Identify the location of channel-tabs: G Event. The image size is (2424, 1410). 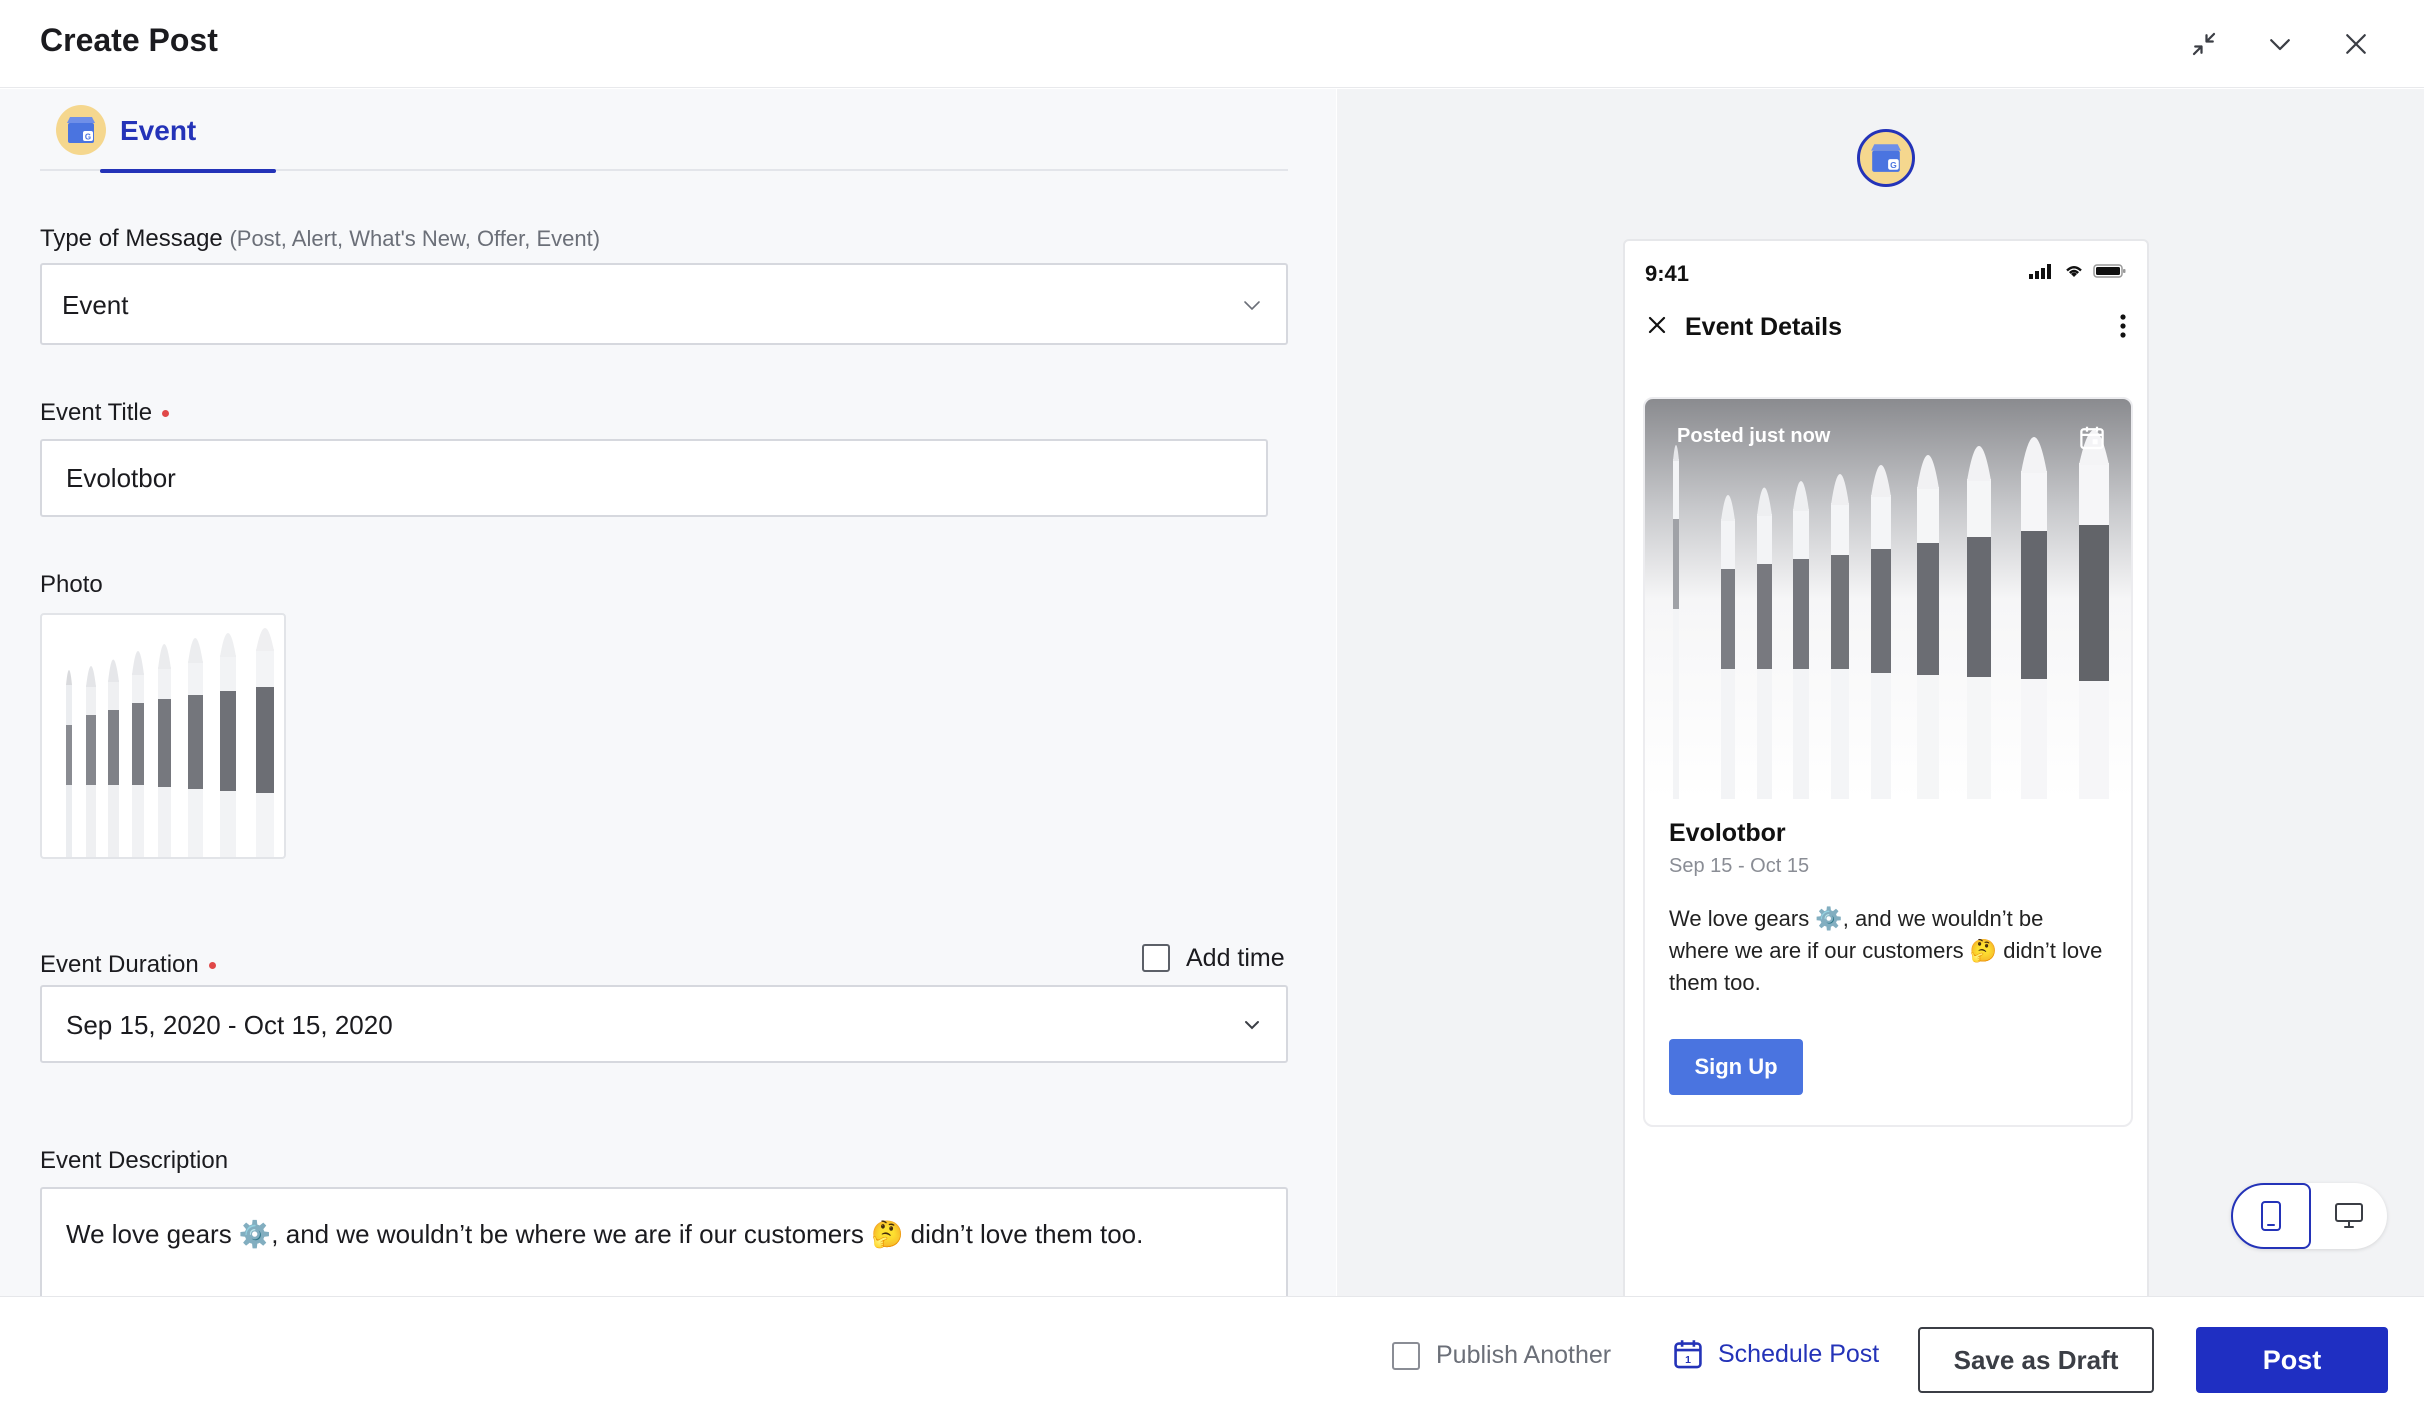
(664, 131).